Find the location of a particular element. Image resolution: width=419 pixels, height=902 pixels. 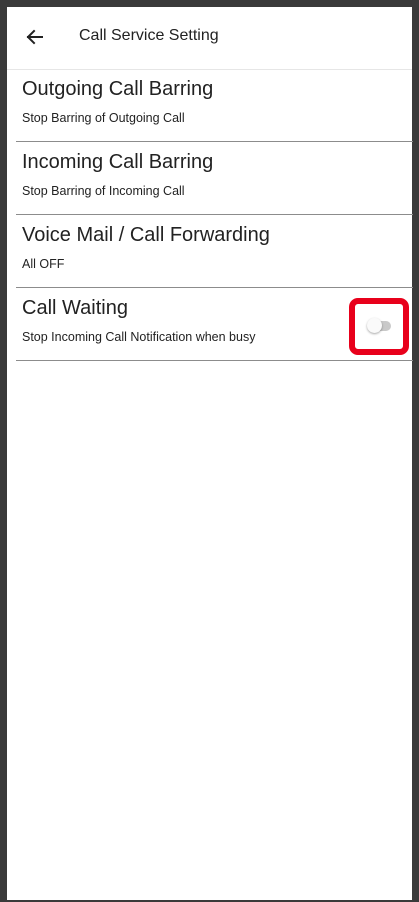

arrow-left-icon is located at coordinates (34, 37).